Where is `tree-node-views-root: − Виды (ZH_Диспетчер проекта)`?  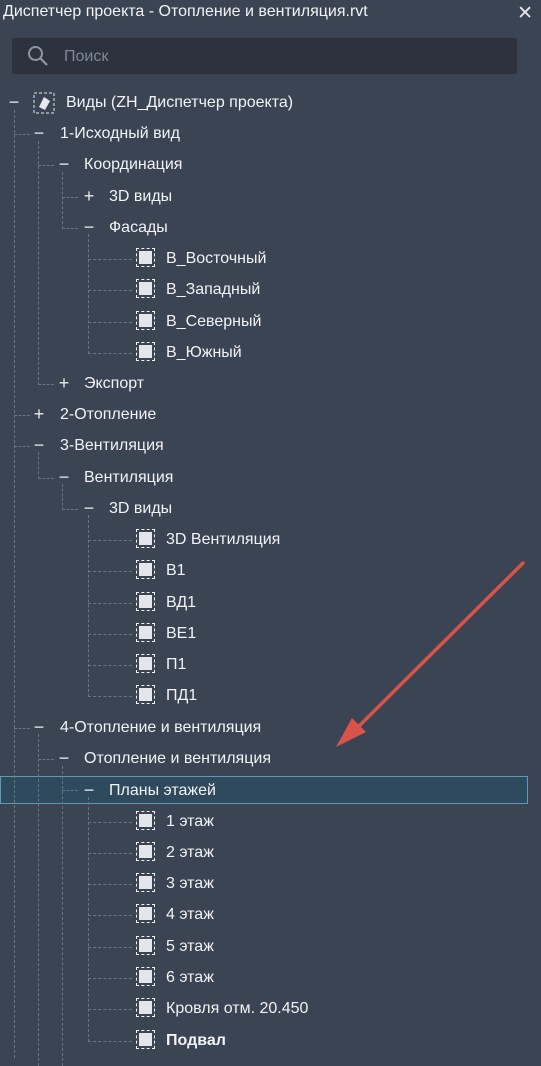 tree-node-views-root: − Виды (ZH_Диспетчер проекта) is located at coordinates (260, 102).